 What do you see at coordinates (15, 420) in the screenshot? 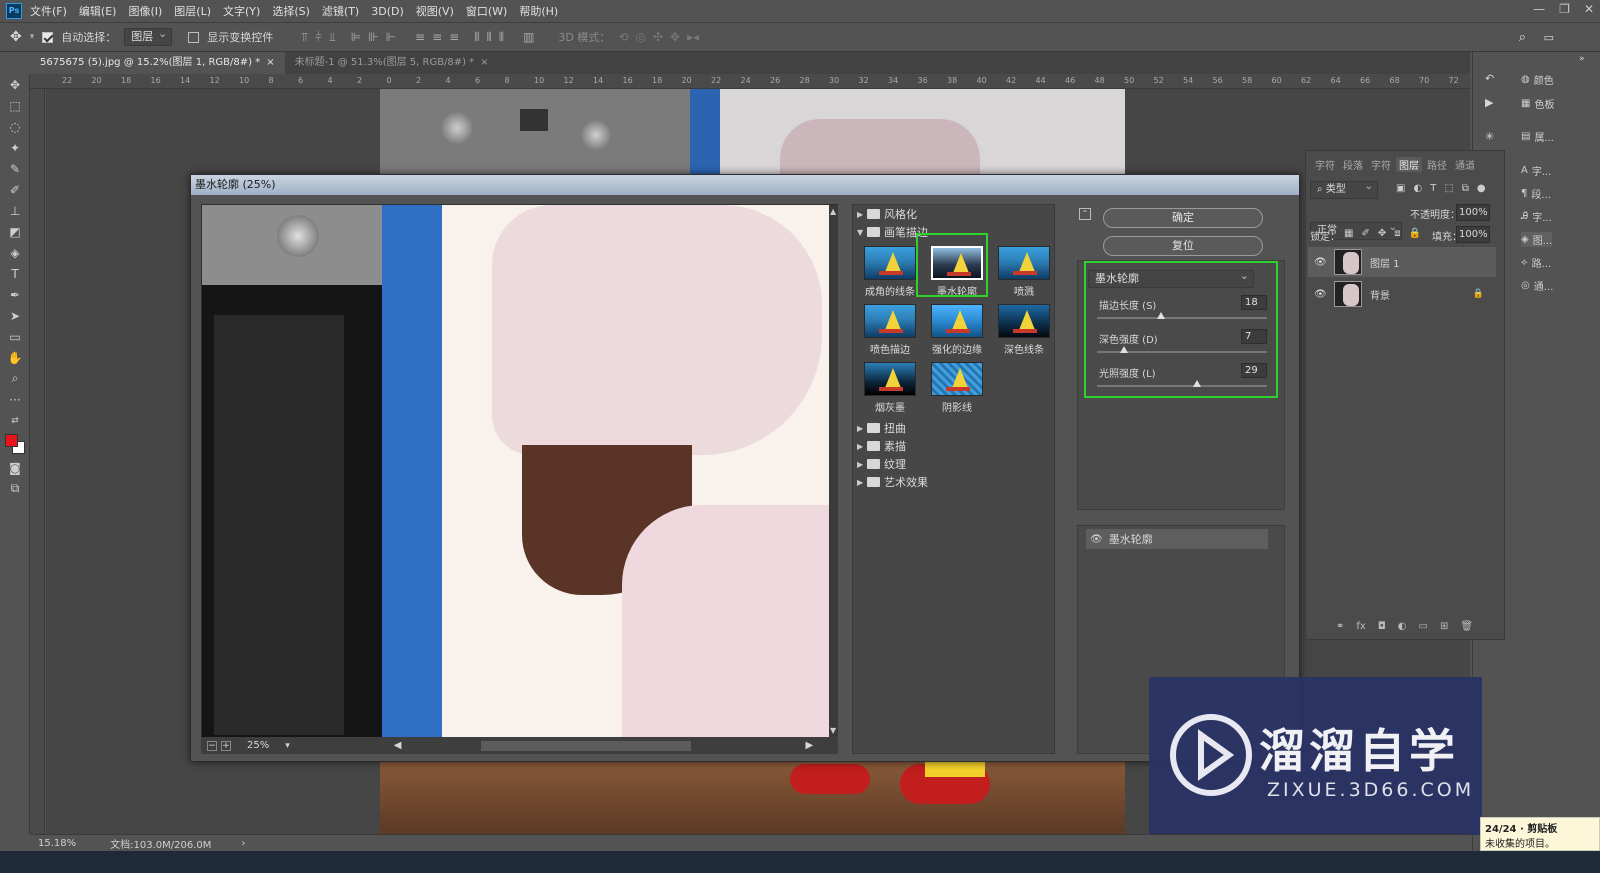
I see `swap-colors-icon: ⇄` at bounding box center [15, 420].